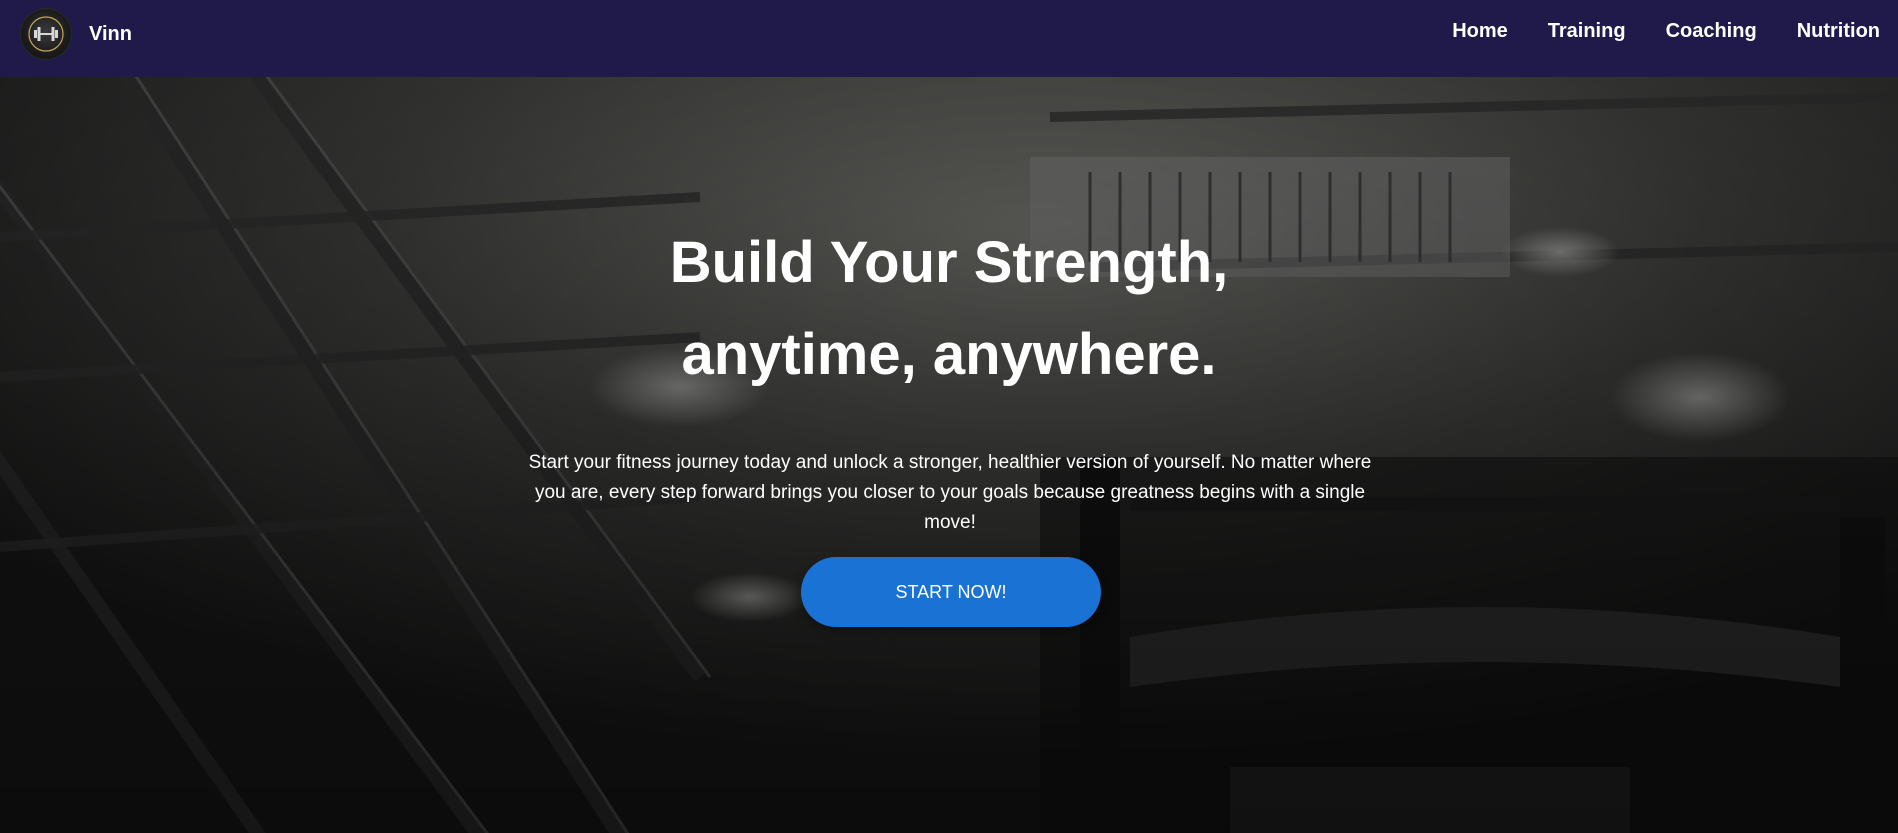 This screenshot has height=833, width=1898. I want to click on brand-name: Vinn, so click(110, 34).